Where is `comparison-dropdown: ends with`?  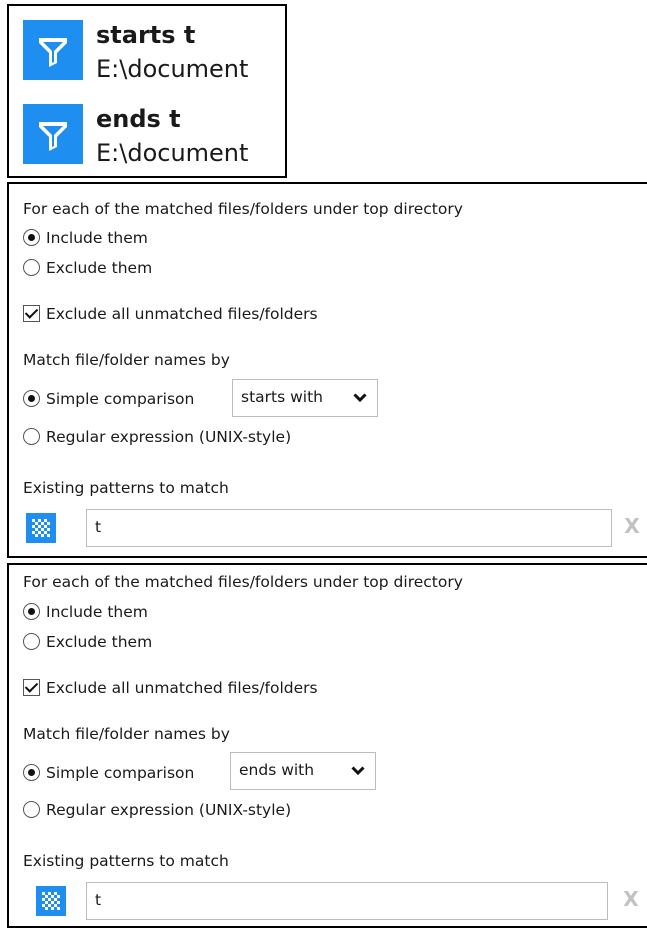 comparison-dropdown: ends with is located at coordinates (303, 771).